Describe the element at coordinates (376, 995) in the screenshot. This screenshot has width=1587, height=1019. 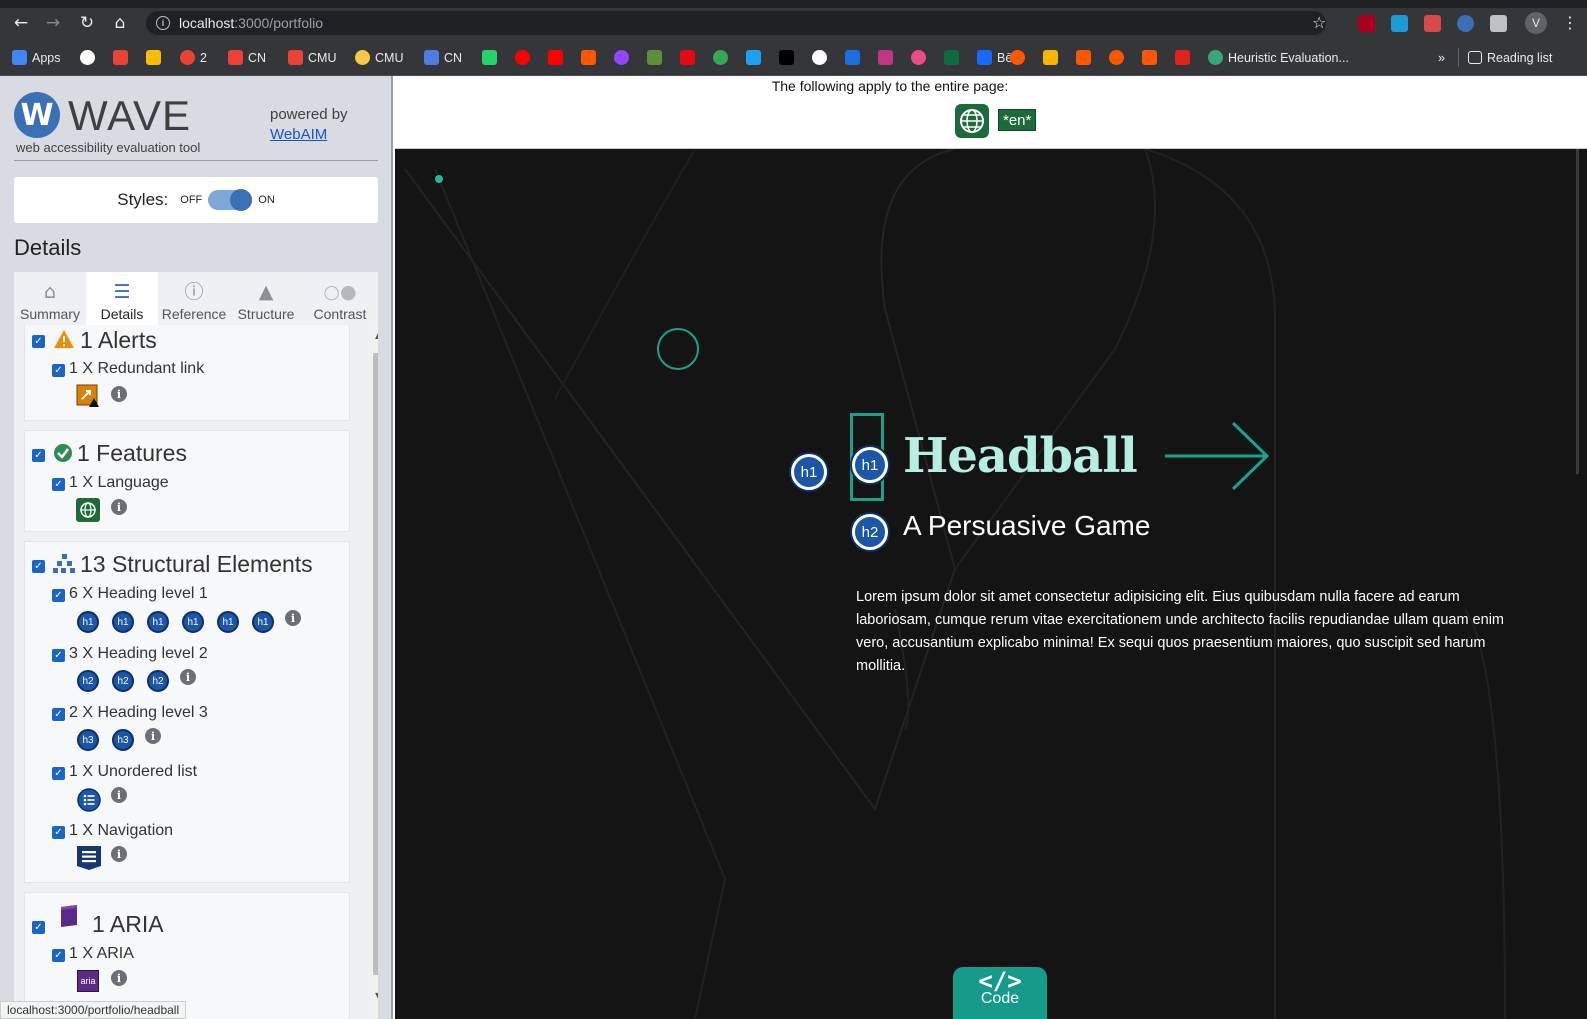
I see `scroll-down-icon: ▼` at that location.